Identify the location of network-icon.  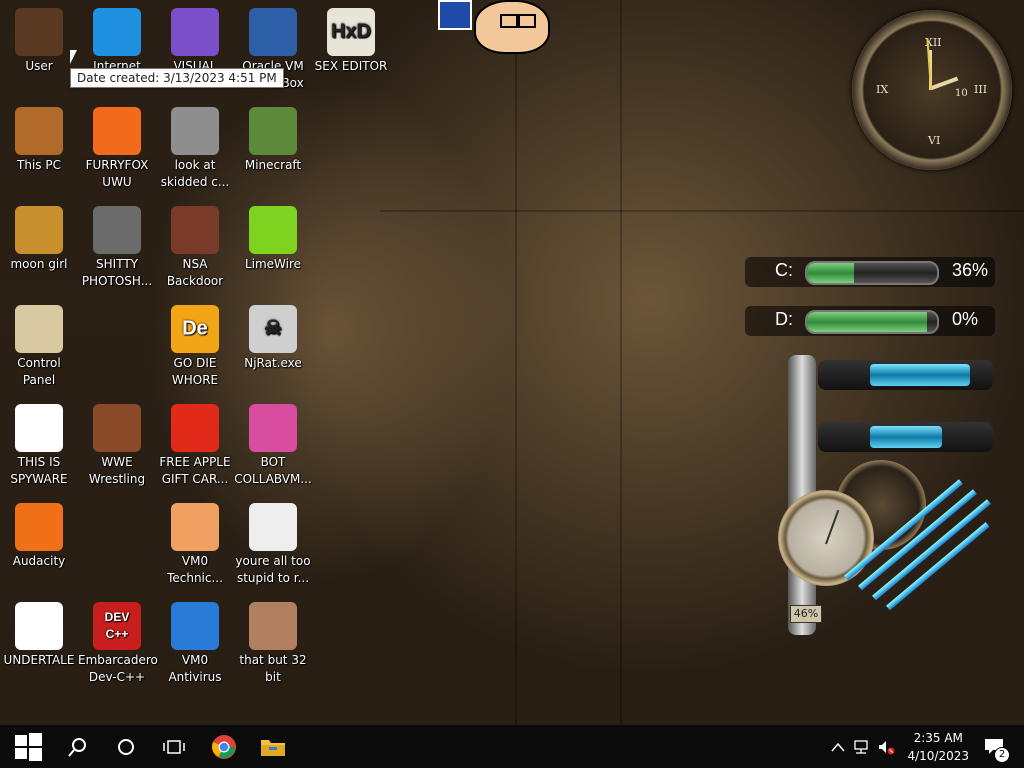
(861, 746).